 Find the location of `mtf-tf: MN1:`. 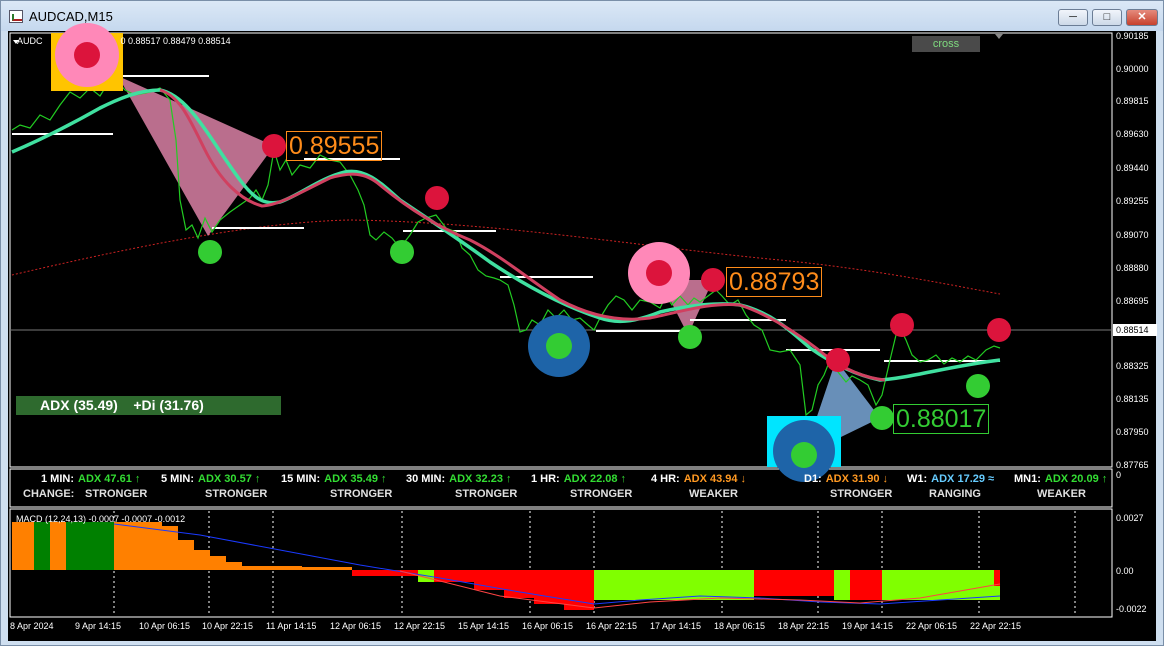

mtf-tf: MN1: is located at coordinates (1027, 479).